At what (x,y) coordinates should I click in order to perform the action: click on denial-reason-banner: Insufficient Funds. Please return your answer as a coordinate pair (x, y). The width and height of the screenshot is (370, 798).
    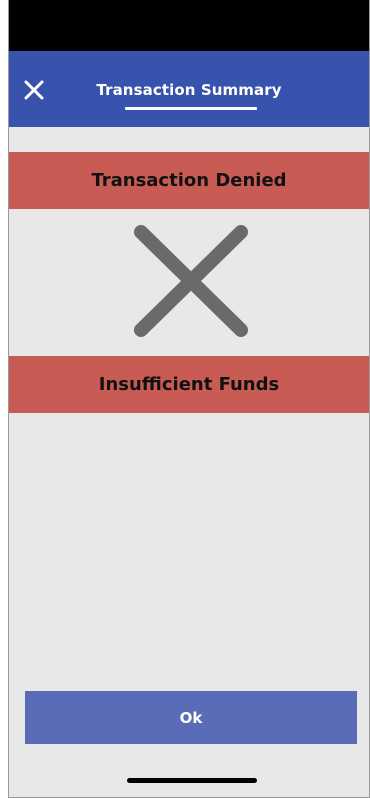
    Looking at the image, I should click on (189, 384).